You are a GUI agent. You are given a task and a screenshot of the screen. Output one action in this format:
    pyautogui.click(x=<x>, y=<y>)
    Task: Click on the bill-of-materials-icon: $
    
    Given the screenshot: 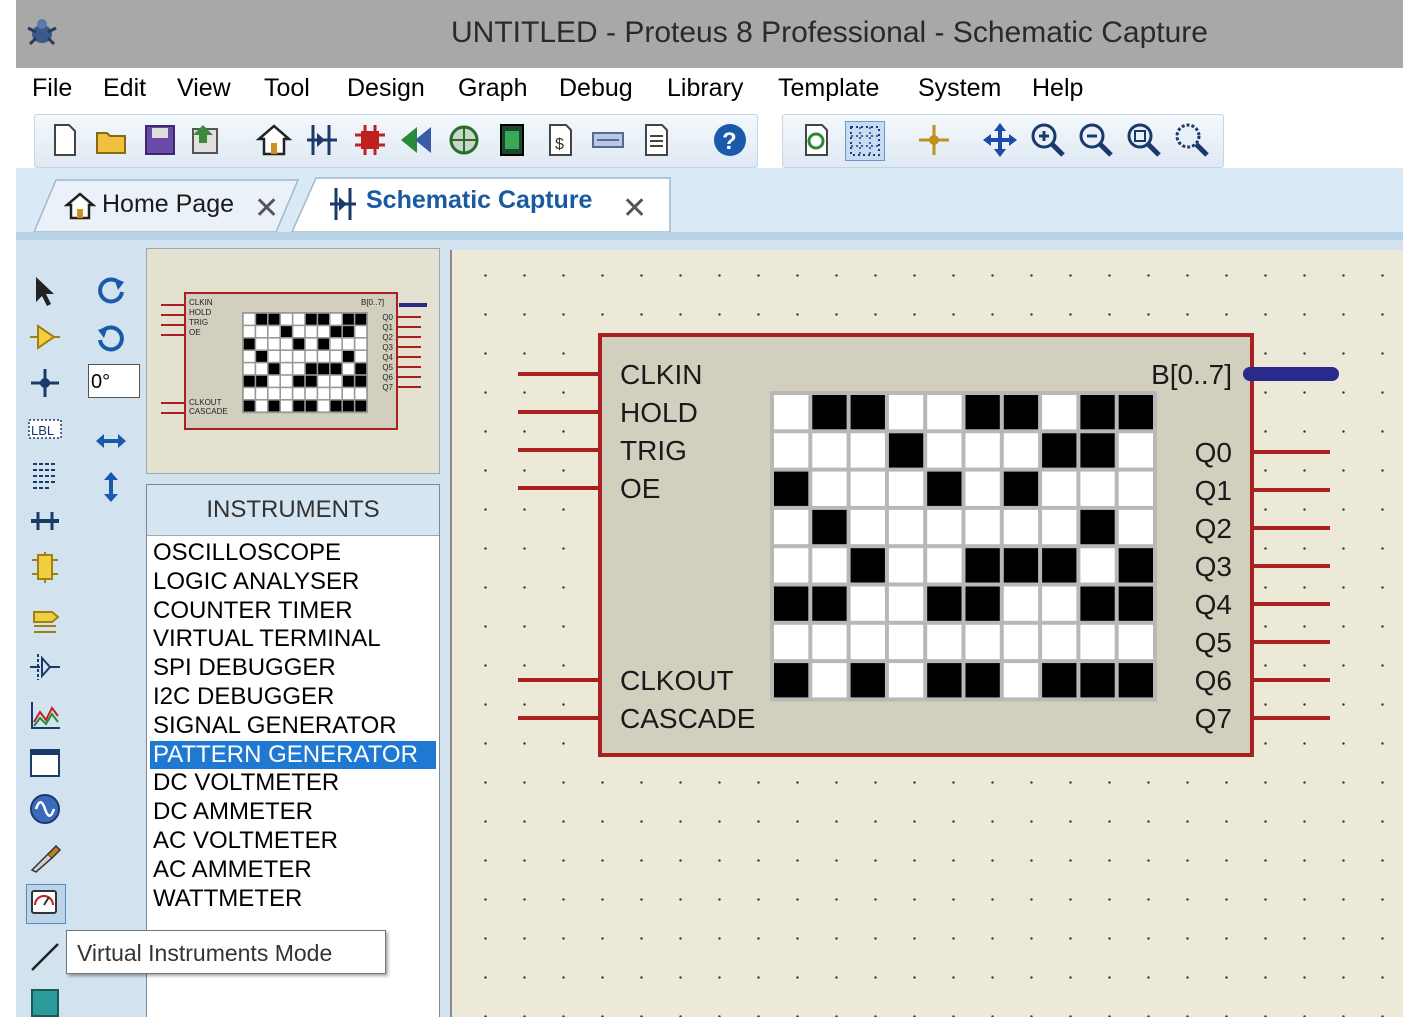 What is the action you would take?
    pyautogui.click(x=560, y=140)
    